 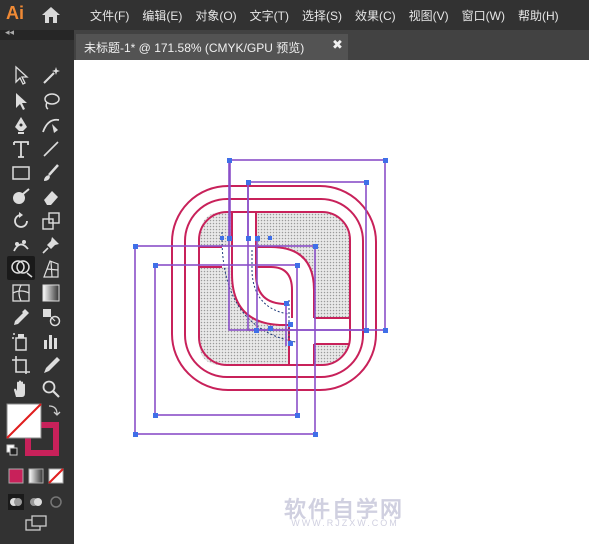 I want to click on menu-help: 帮助(H), so click(x=538, y=15).